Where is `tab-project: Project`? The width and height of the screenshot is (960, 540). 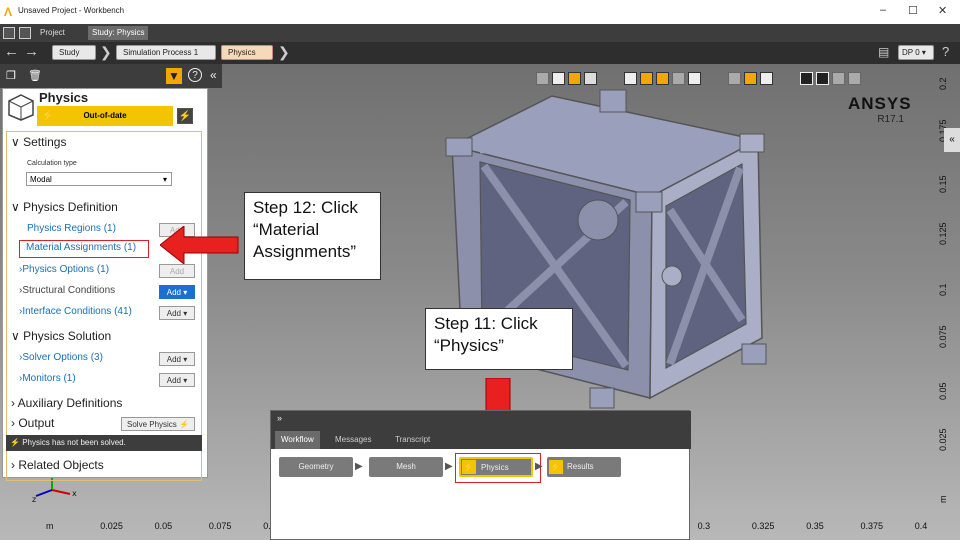 tab-project: Project is located at coordinates (52, 33).